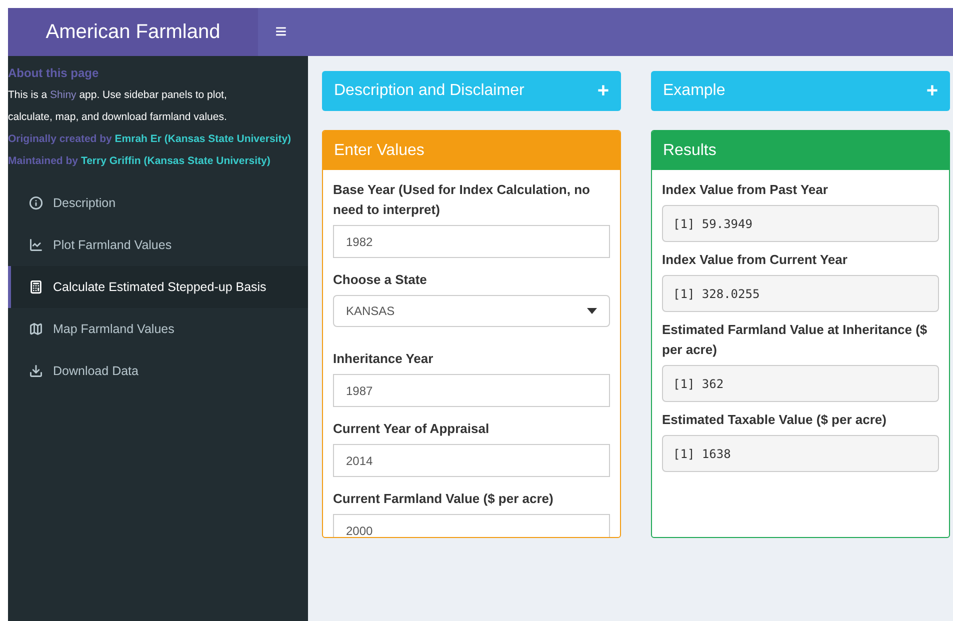 The image size is (953, 621). Describe the element at coordinates (800, 453) in the screenshot. I see `output-field: [1] 1638` at that location.